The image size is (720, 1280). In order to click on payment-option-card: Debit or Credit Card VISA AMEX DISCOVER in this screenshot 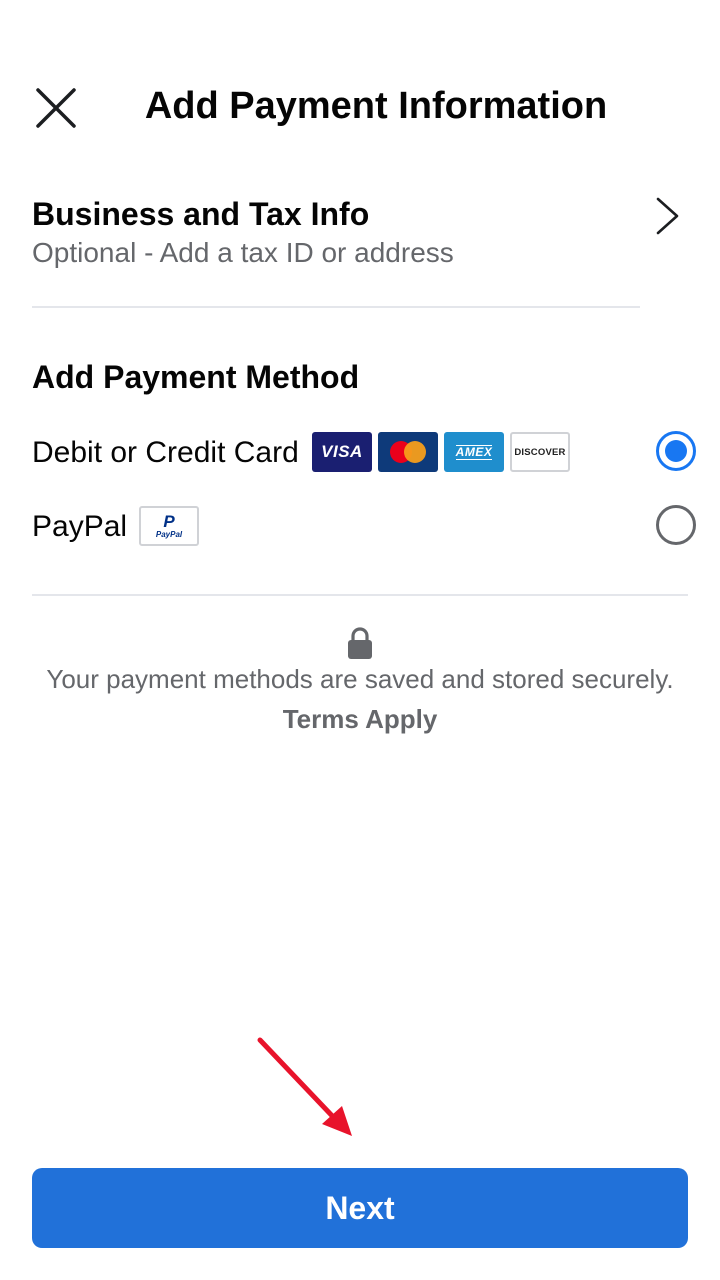, I will do `click(365, 452)`.